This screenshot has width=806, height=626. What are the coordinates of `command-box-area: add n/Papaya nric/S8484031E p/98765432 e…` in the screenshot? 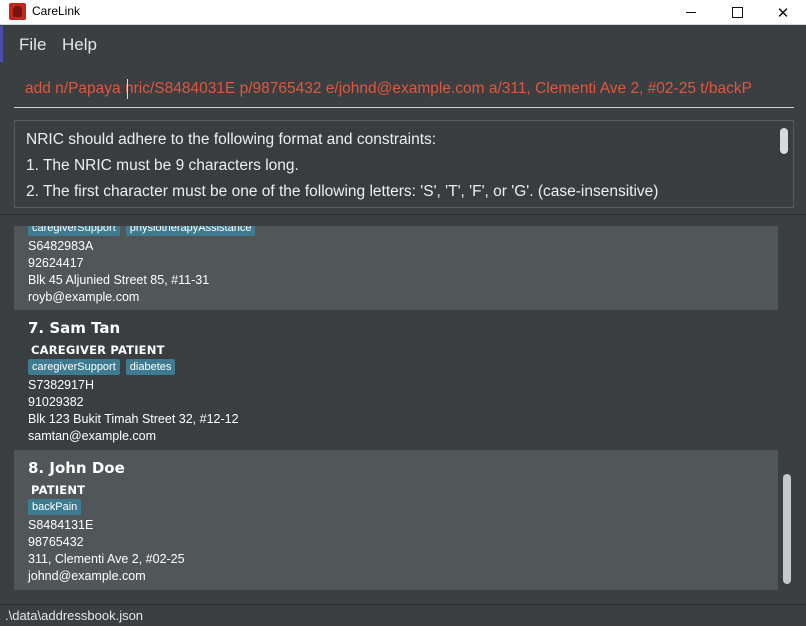 It's located at (403, 88).